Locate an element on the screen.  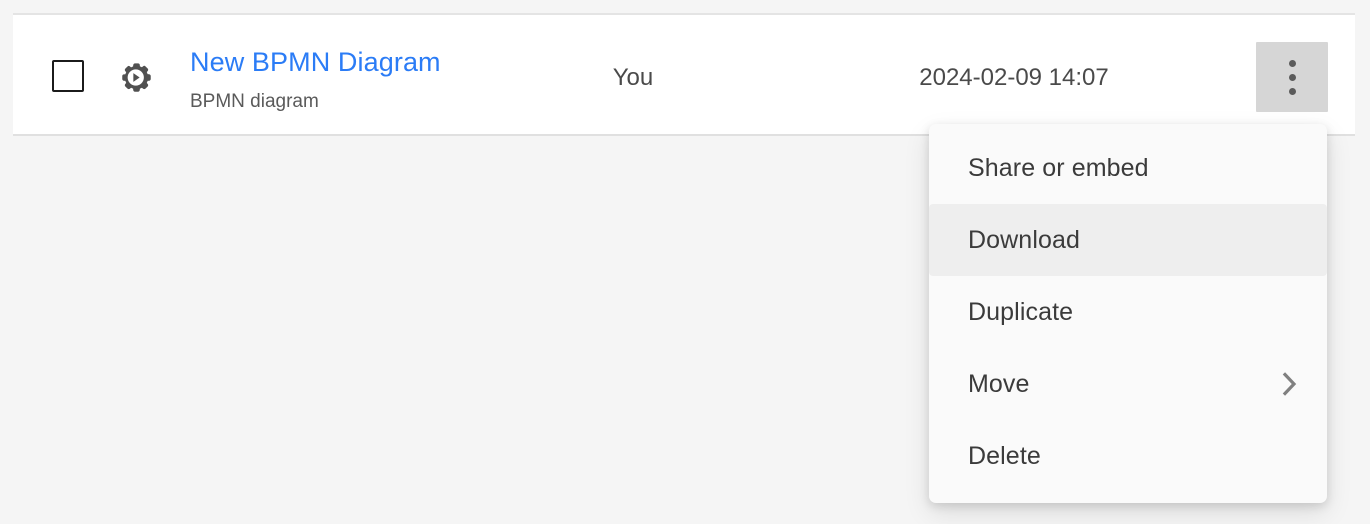
menu-item-move: Move is located at coordinates (1128, 384).